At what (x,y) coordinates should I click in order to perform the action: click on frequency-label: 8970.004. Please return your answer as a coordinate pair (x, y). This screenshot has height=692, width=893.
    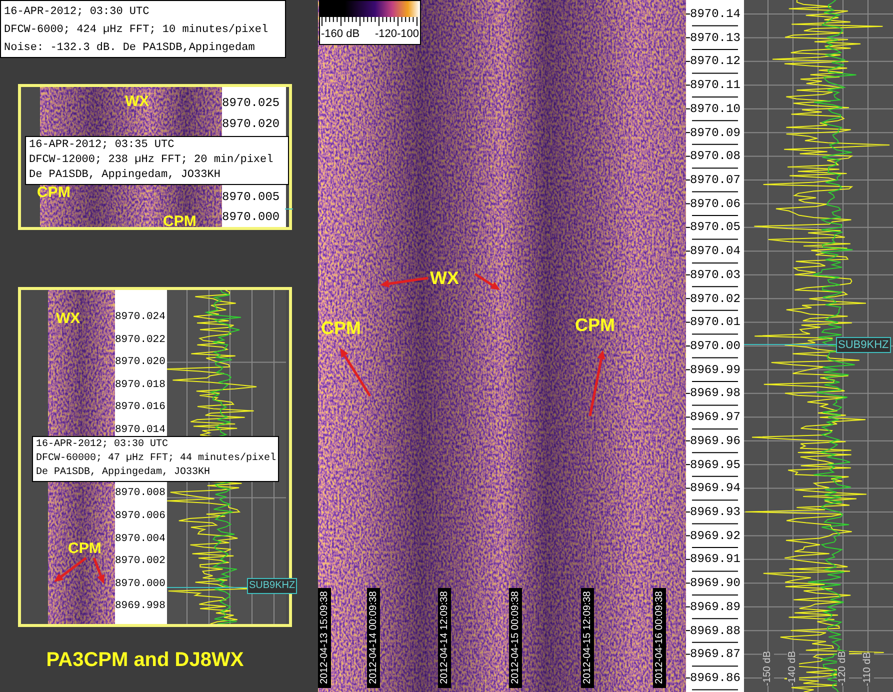
    Looking at the image, I should click on (140, 539).